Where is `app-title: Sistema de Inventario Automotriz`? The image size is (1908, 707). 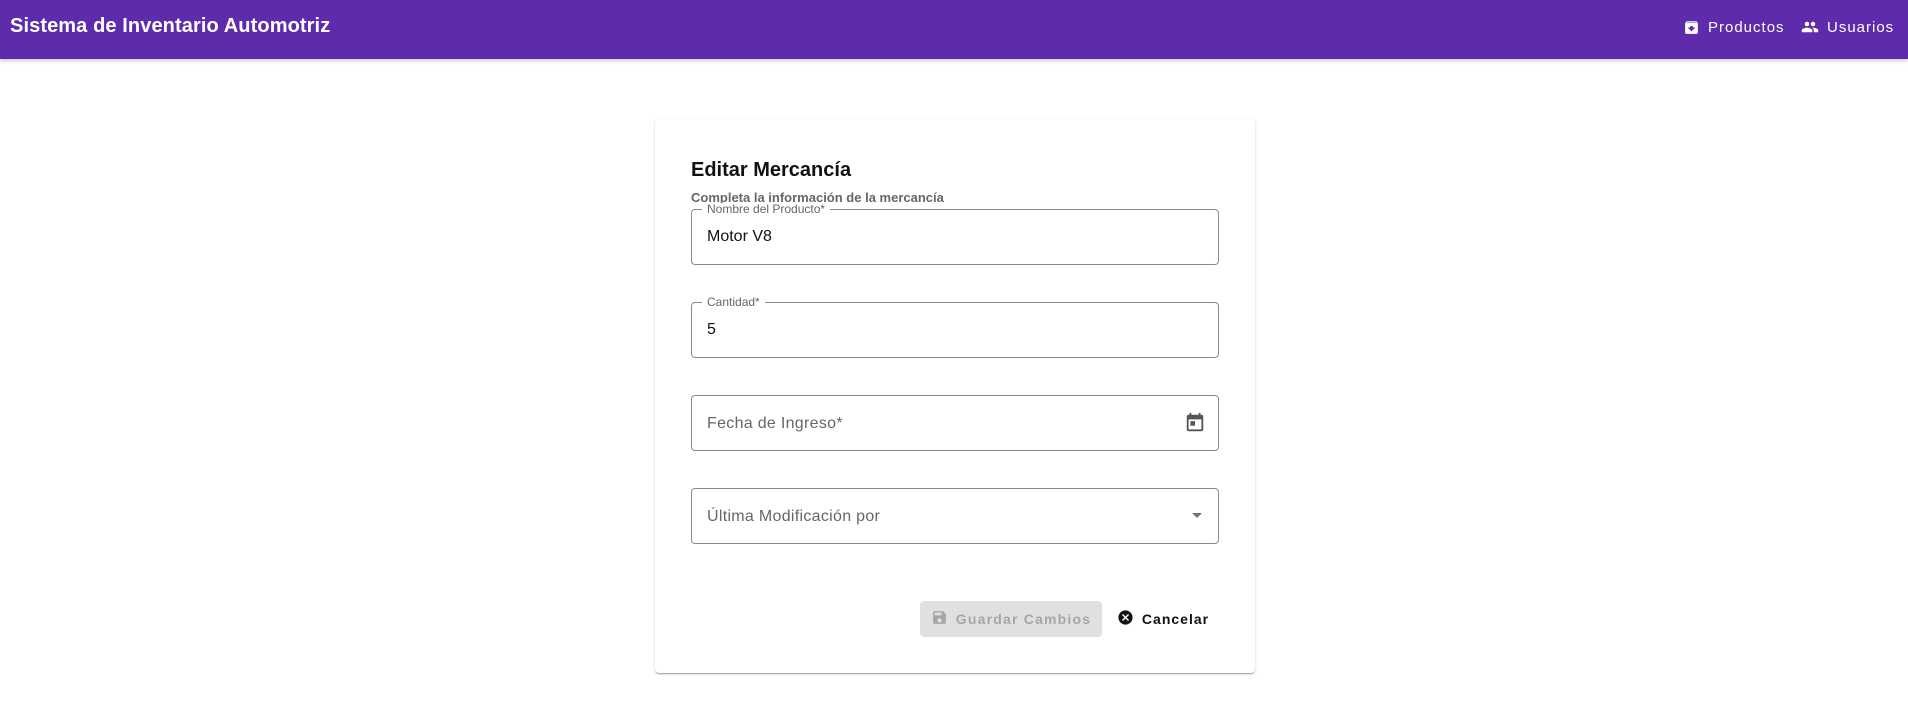 app-title: Sistema de Inventario Automotriz is located at coordinates (170, 26).